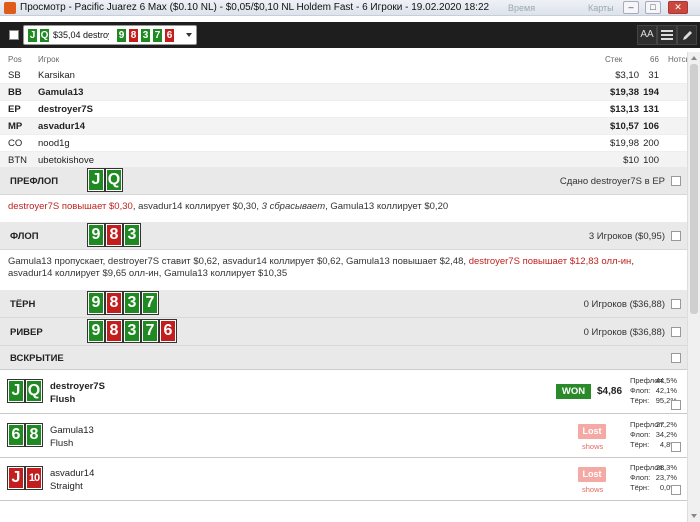 Image resolution: width=700 pixels, height=522 pixels. Describe the element at coordinates (121, 35) in the screenshot. I see `toolbar-board-card: 9` at that location.